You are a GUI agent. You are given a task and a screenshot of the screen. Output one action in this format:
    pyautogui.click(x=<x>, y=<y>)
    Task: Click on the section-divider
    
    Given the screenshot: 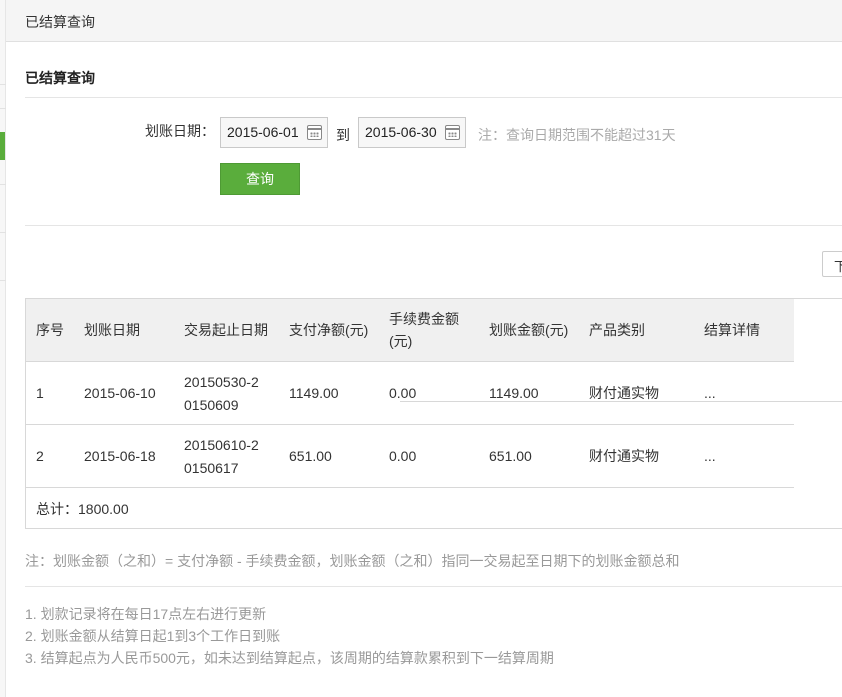 What is the action you would take?
    pyautogui.click(x=433, y=97)
    